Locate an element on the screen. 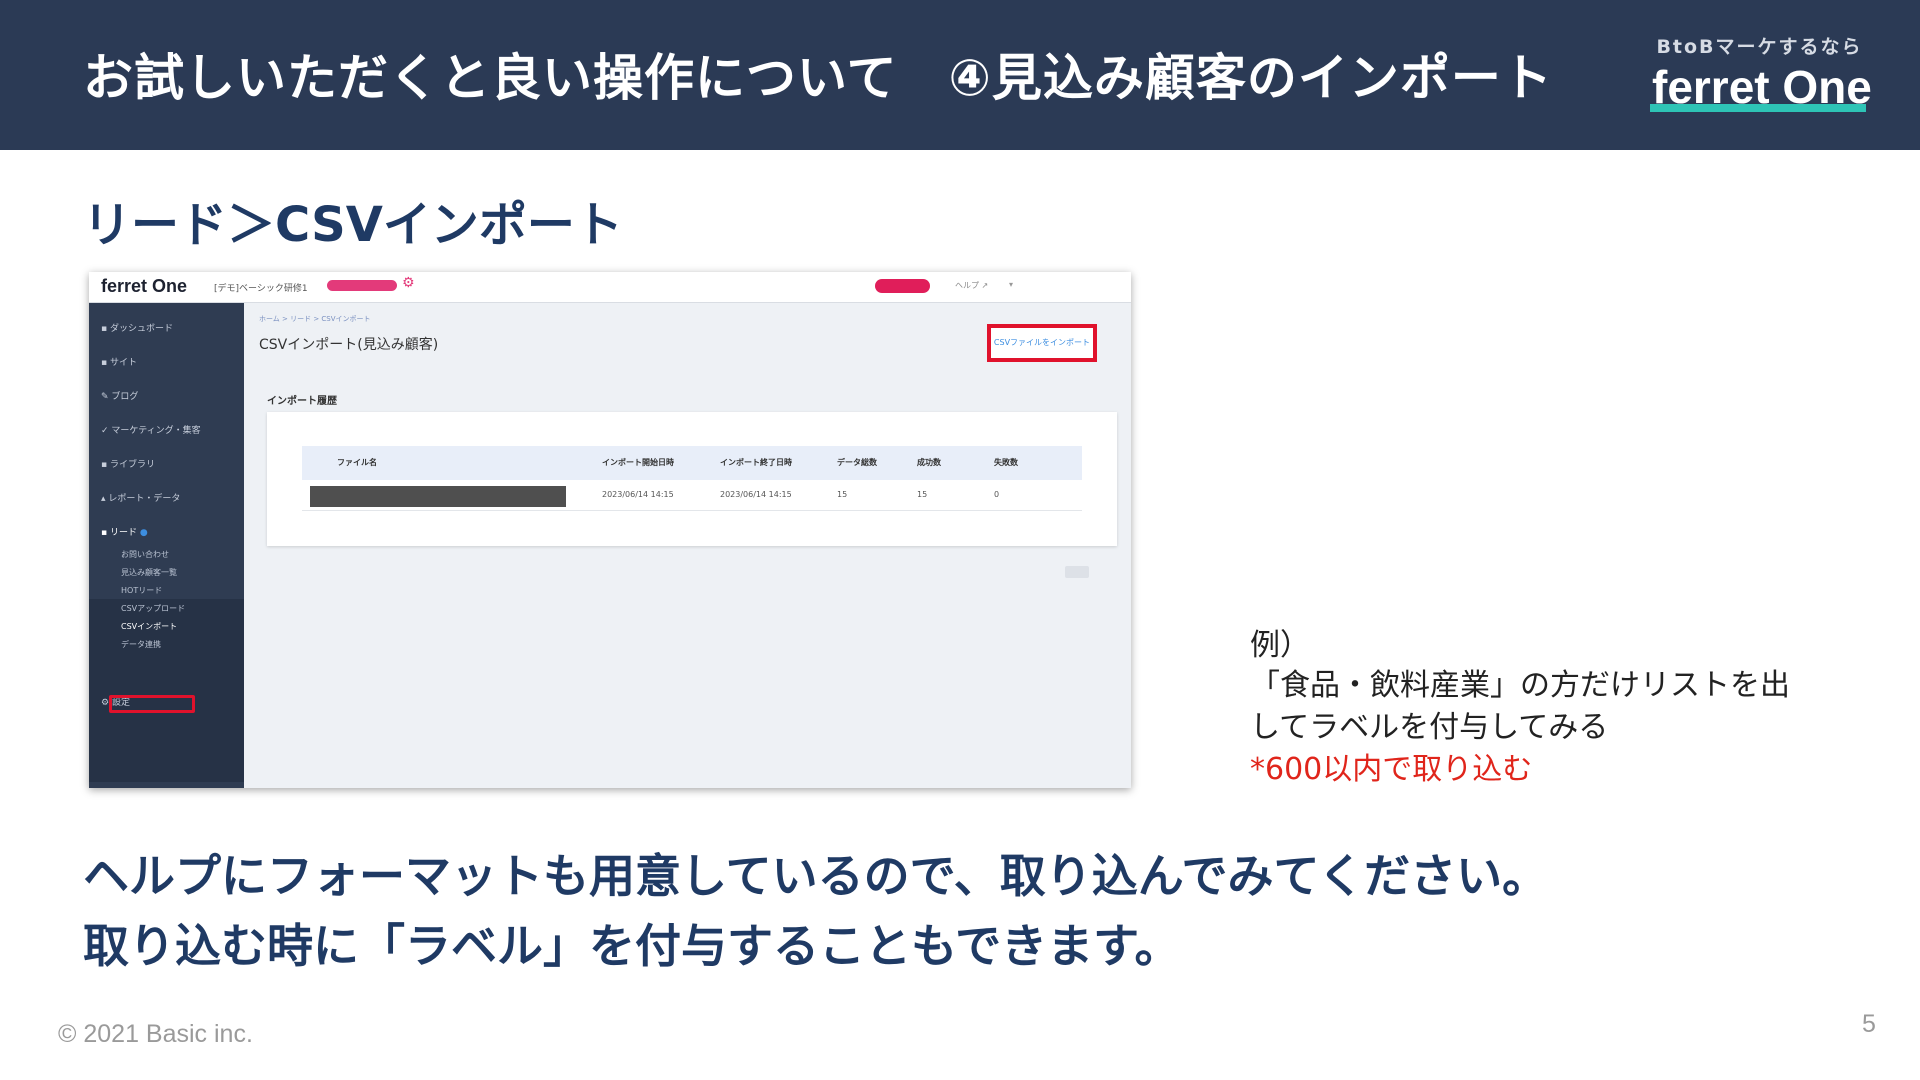 The image size is (1920, 1080). lead-submenu-item: HOTリード is located at coordinates (141, 590).